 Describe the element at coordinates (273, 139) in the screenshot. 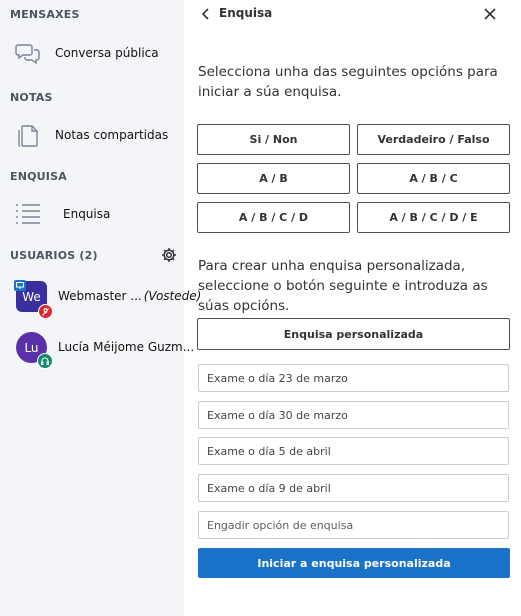

I see `option-yes-no-button: Si / Non` at that location.